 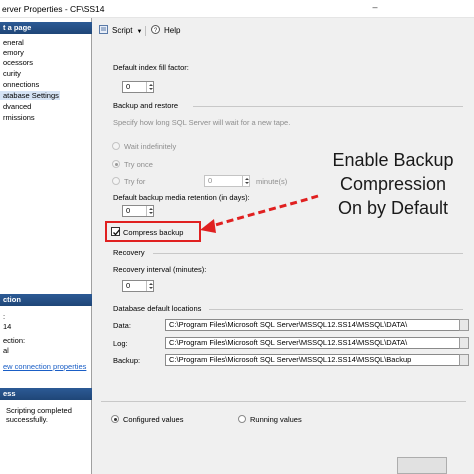 I want to click on script-button: Script ▼, so click(x=120, y=31).